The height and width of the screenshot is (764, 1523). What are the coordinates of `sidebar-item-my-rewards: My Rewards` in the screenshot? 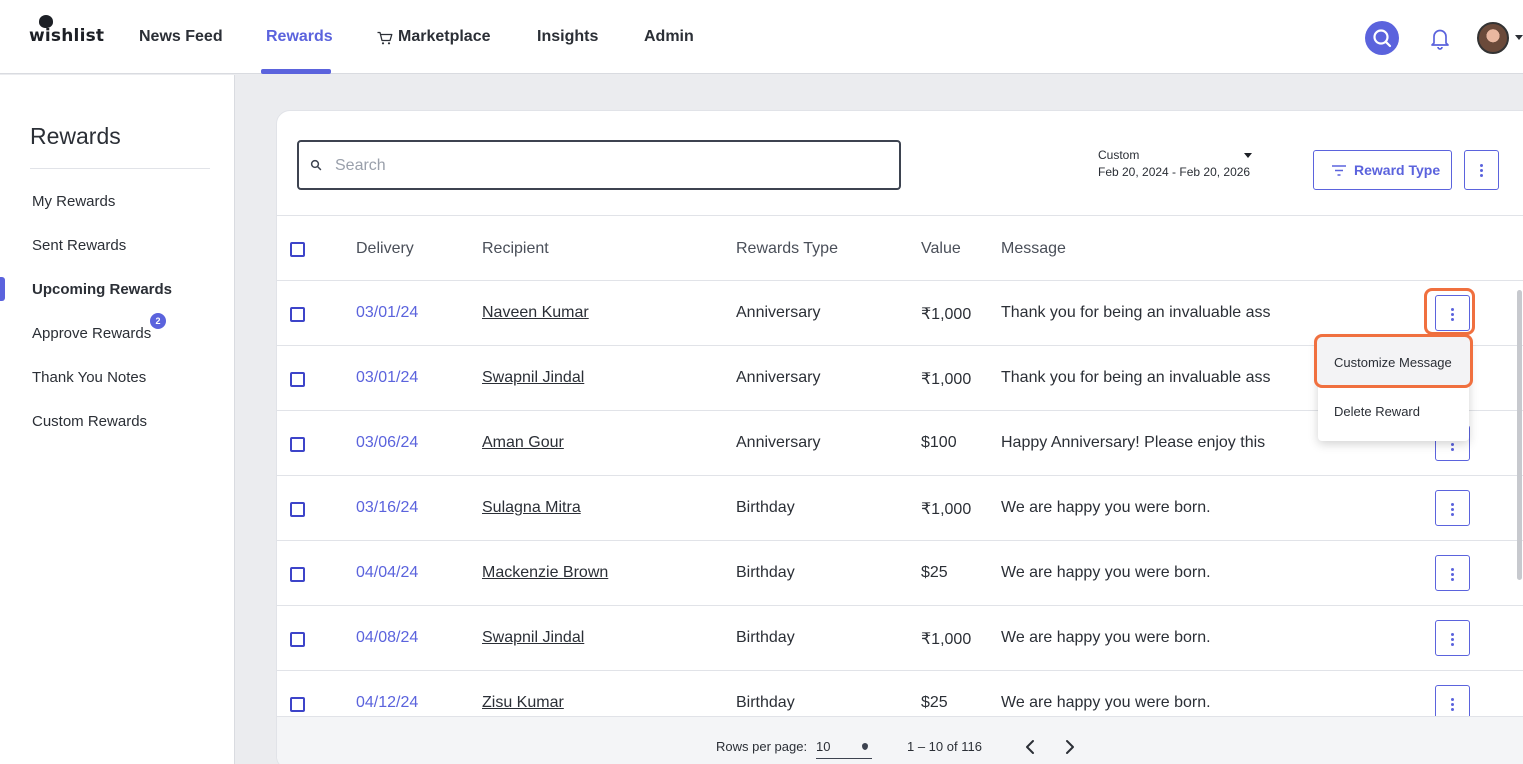 It's located at (73, 201).